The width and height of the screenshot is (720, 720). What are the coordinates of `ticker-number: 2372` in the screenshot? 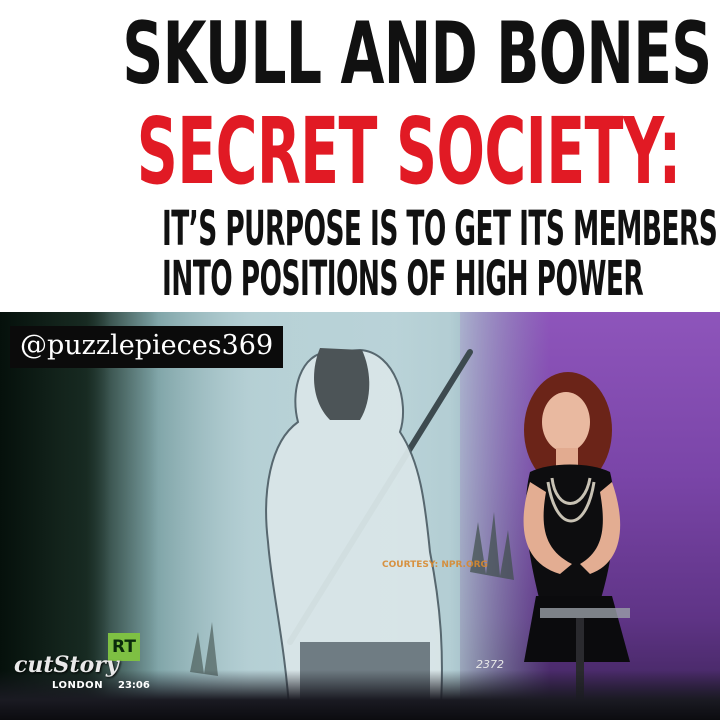 It's located at (490, 664).